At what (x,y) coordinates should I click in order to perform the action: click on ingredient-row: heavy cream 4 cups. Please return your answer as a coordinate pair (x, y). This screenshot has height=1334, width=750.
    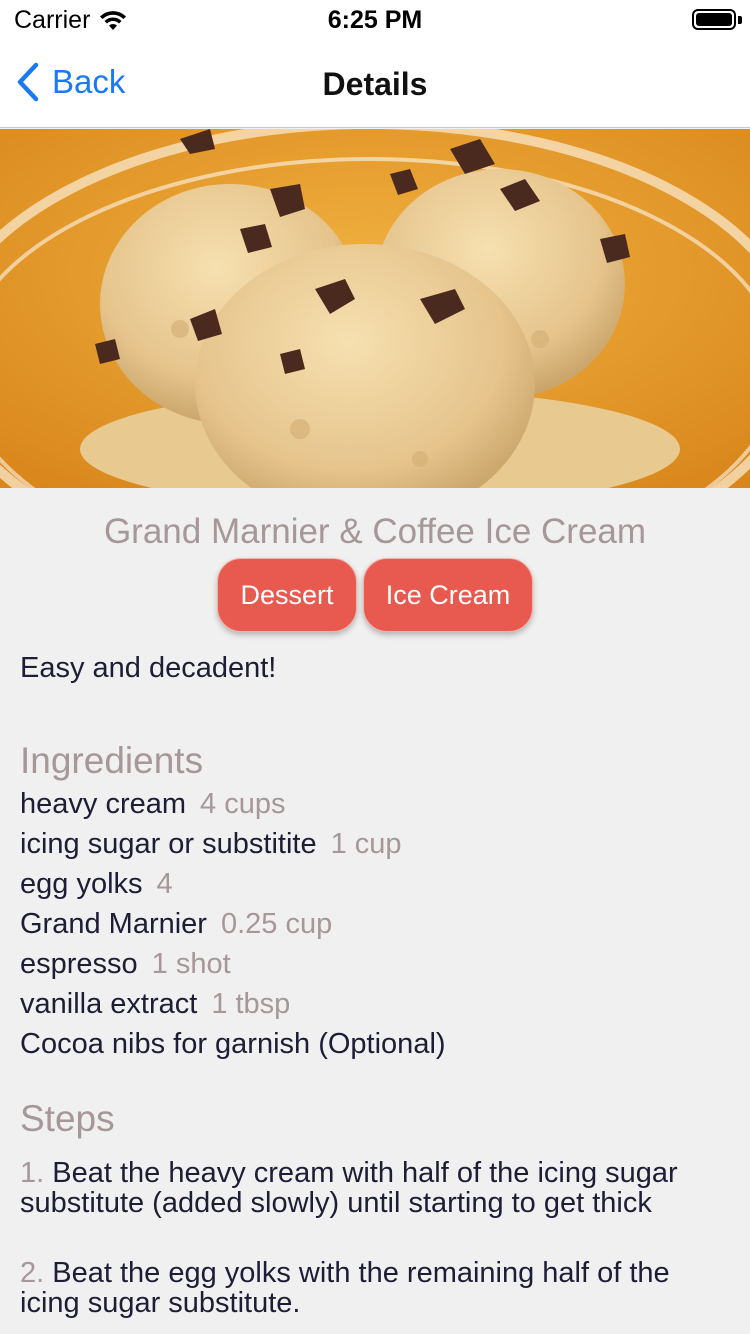
    Looking at the image, I should click on (233, 808).